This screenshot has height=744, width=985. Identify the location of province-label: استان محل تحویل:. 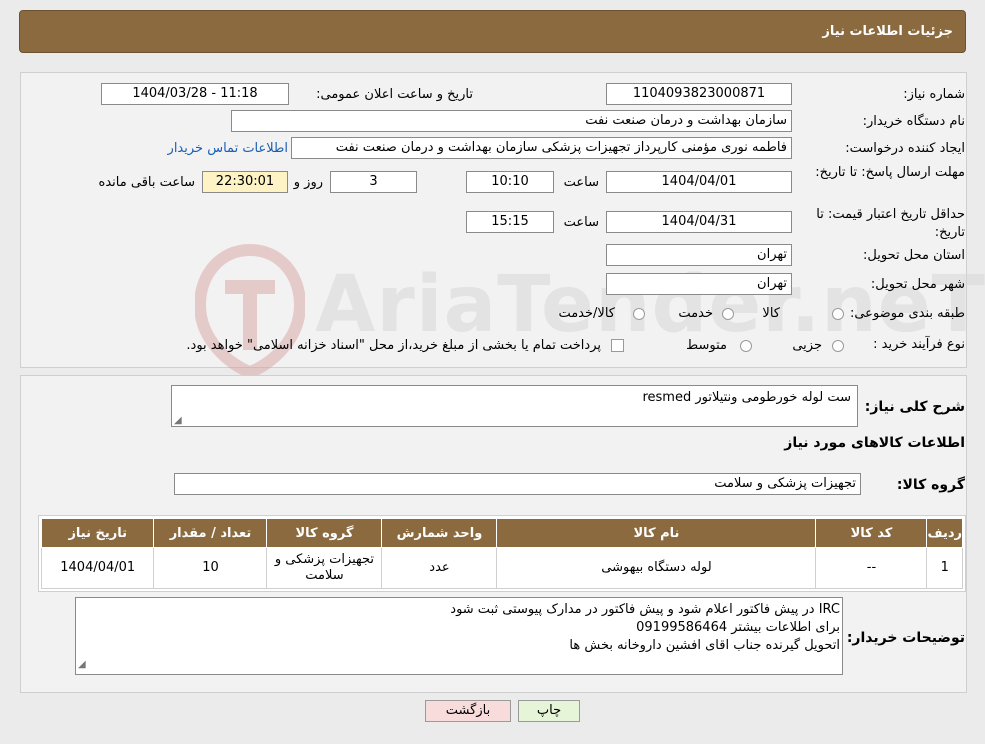
(914, 255).